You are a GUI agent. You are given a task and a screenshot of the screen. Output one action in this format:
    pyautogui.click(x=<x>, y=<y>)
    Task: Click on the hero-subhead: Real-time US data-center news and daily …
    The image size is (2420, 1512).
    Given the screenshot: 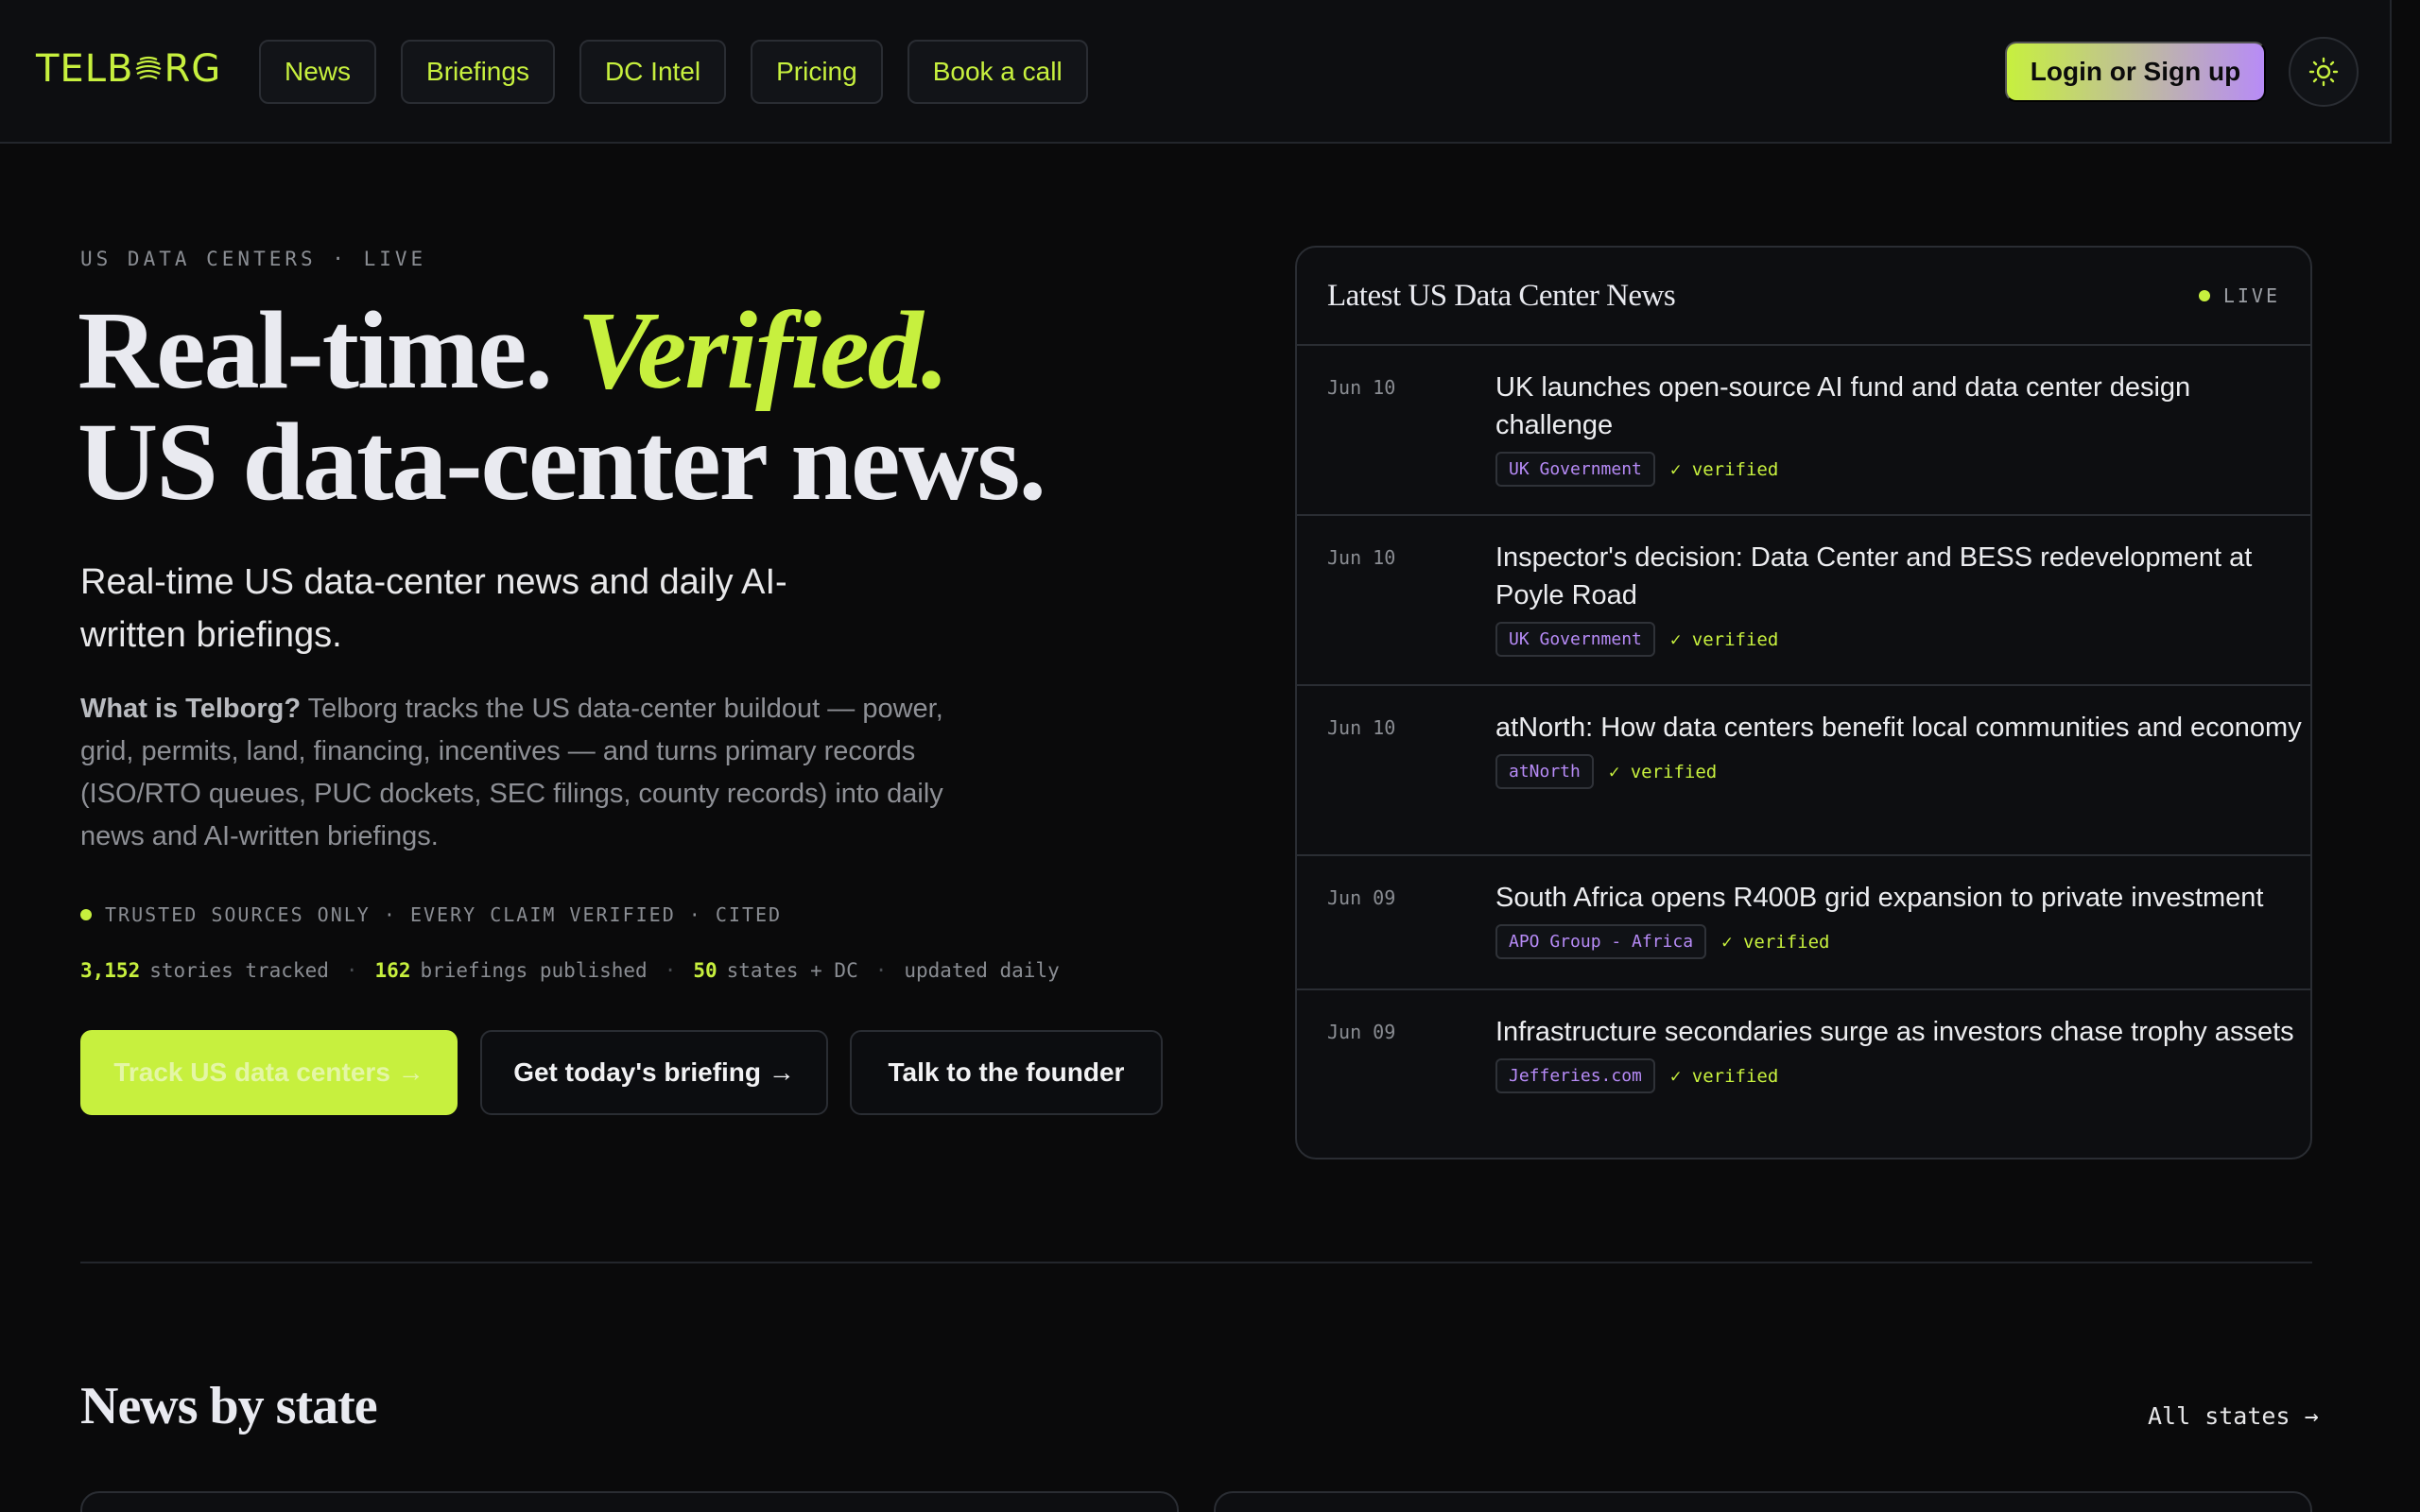 What is the action you would take?
    pyautogui.click(x=433, y=608)
    